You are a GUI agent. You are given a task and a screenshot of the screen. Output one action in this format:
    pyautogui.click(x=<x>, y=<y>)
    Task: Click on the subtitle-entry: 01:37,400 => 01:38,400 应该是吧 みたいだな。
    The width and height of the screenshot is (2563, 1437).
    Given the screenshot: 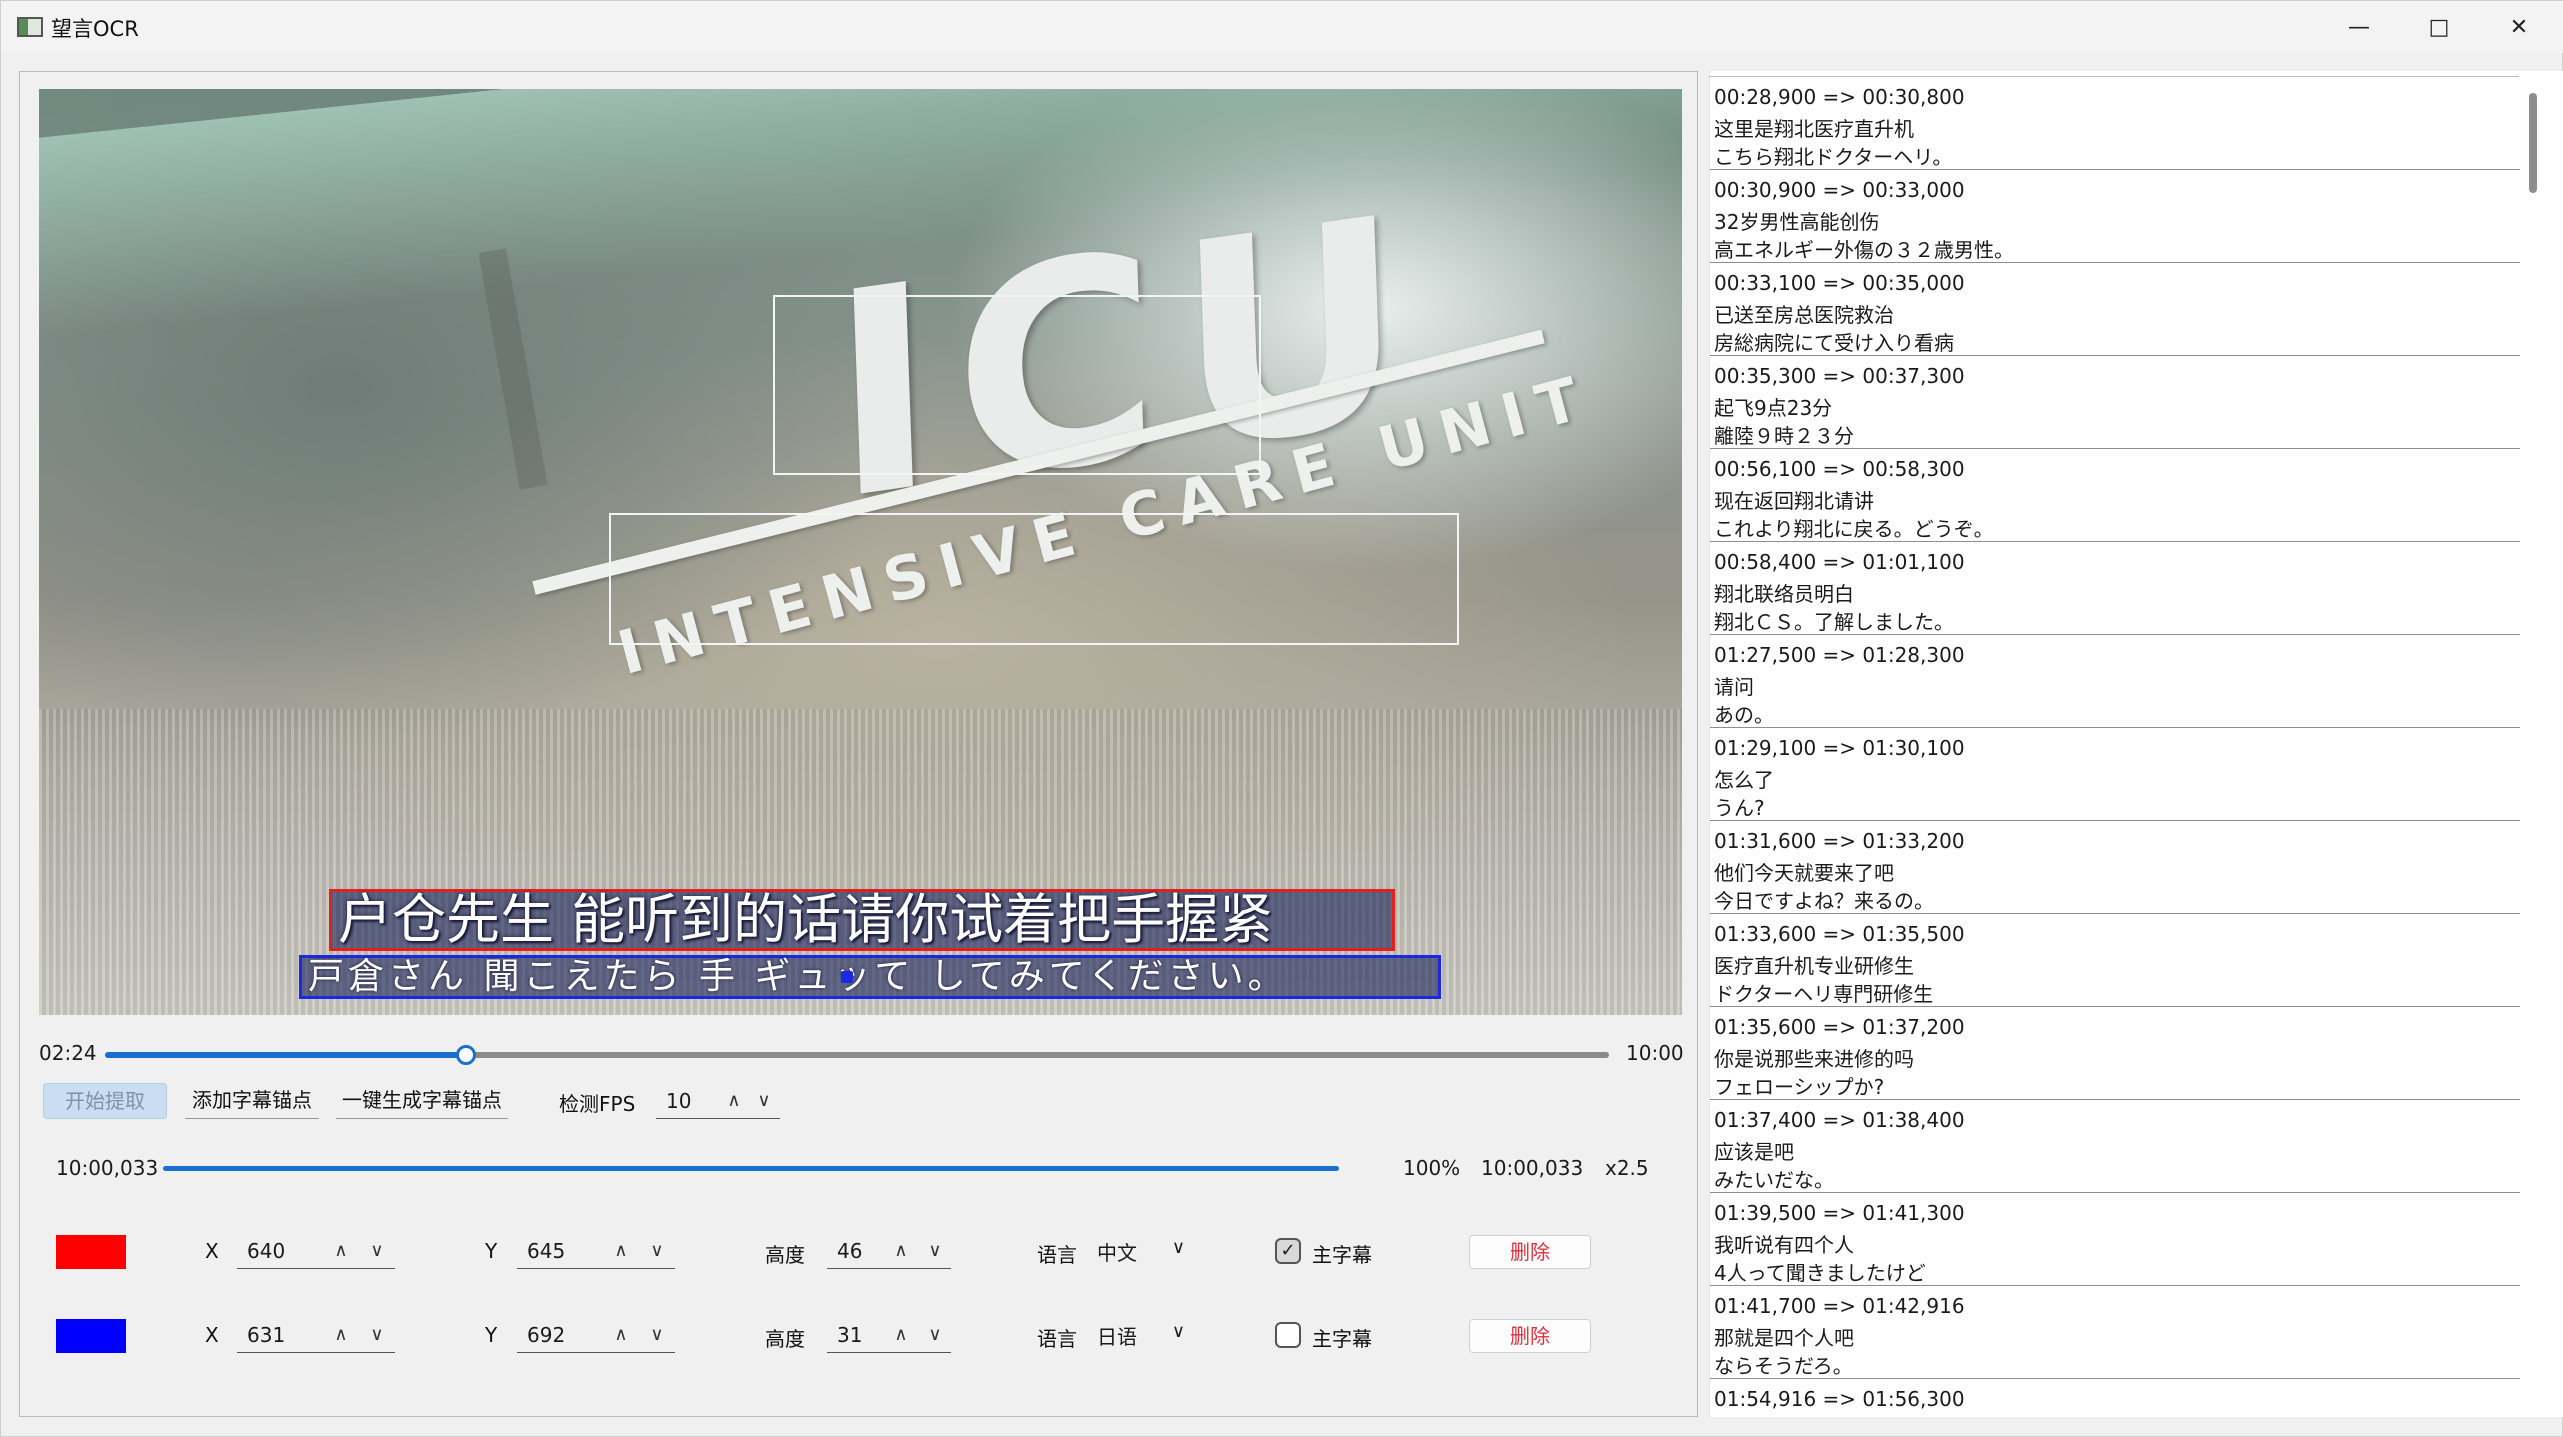 What is the action you would take?
    pyautogui.click(x=2115, y=1146)
    